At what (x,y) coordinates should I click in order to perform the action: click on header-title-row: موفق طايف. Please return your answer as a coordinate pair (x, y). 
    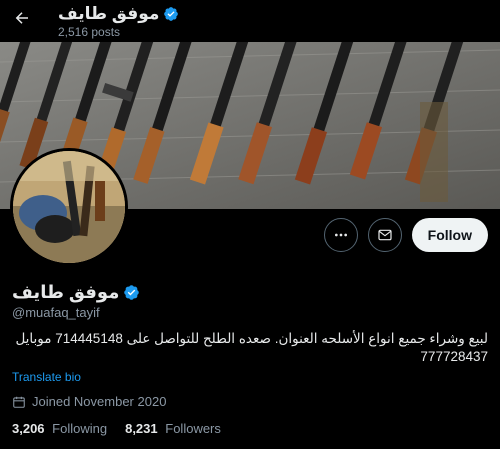
    Looking at the image, I should click on (118, 14).